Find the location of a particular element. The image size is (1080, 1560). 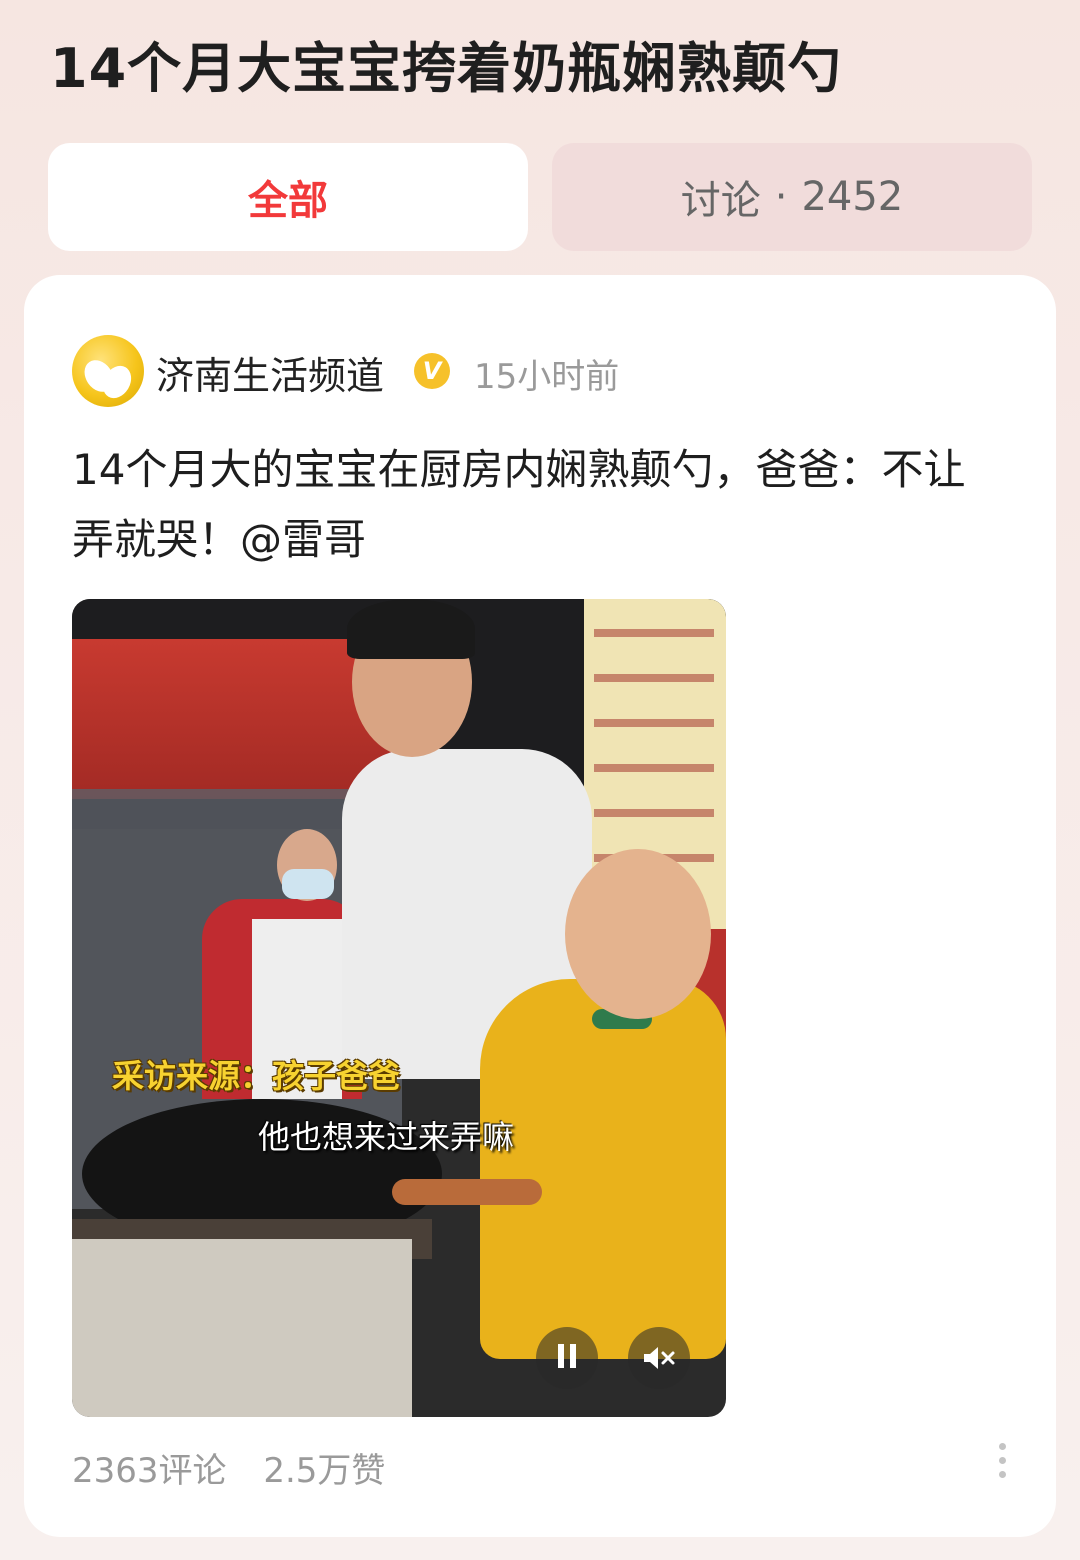

more-options-icon is located at coordinates (1002, 1465).